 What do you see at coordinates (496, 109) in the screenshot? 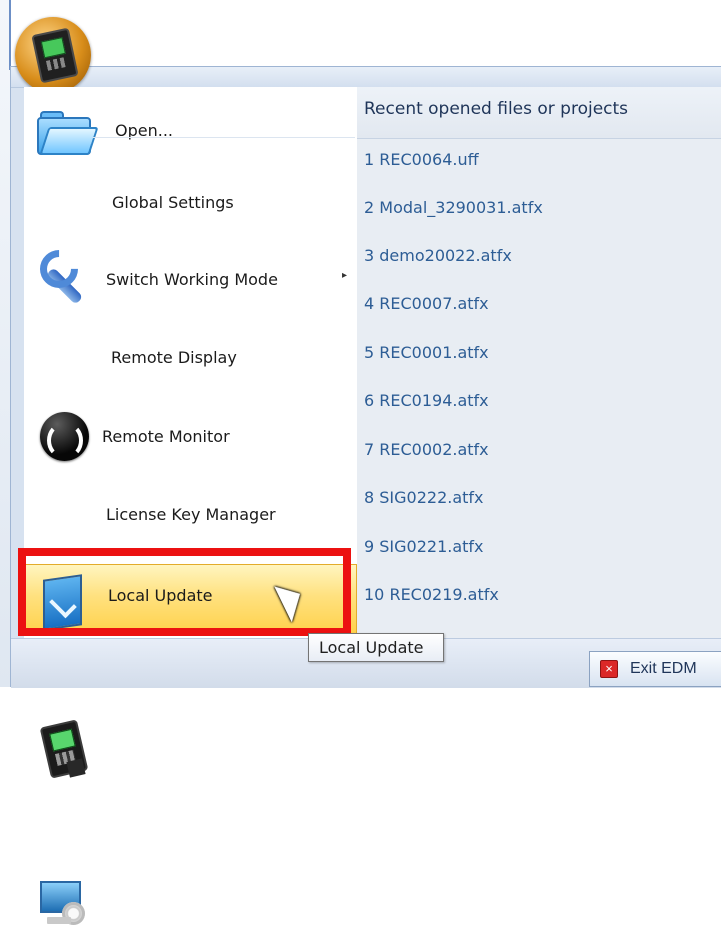
I see `recent-files-title: Recent opened files or projects` at bounding box center [496, 109].